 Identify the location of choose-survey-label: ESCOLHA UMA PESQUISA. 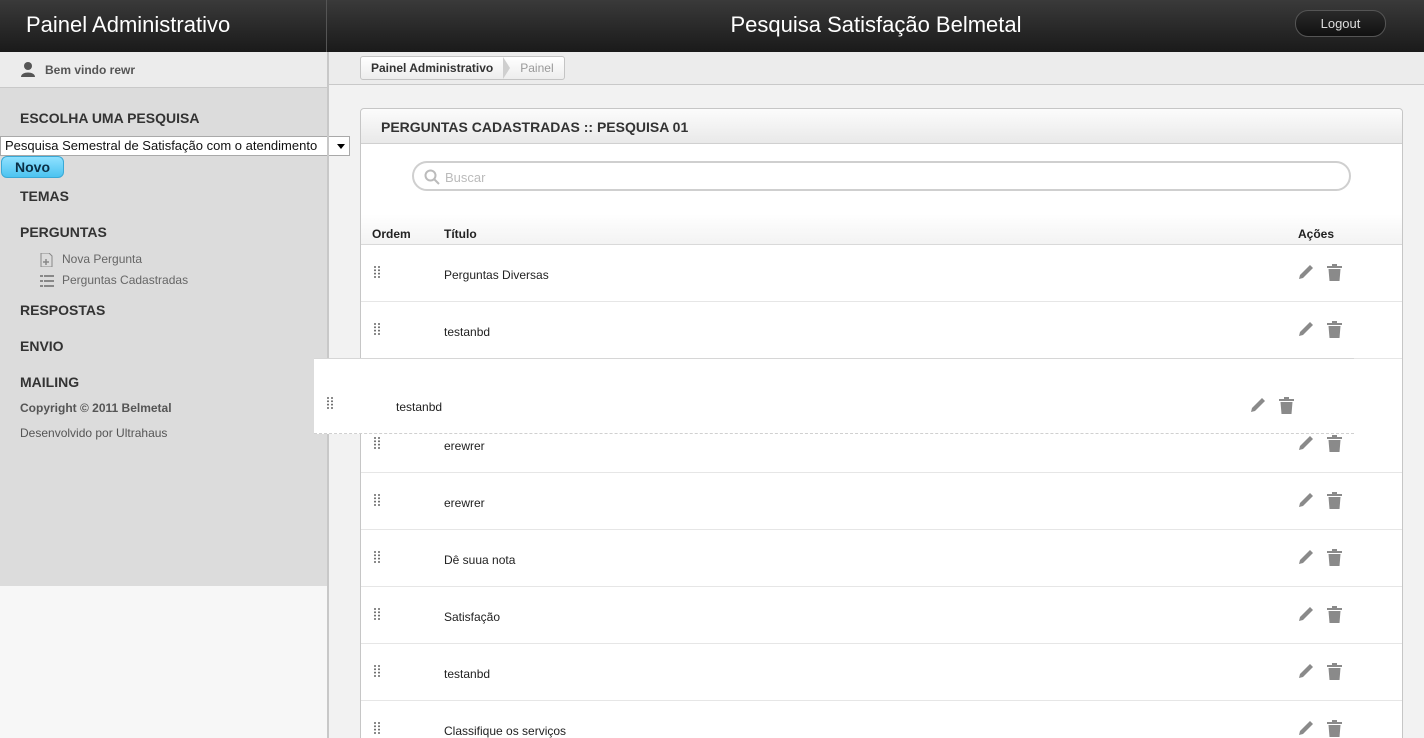
(110, 118).